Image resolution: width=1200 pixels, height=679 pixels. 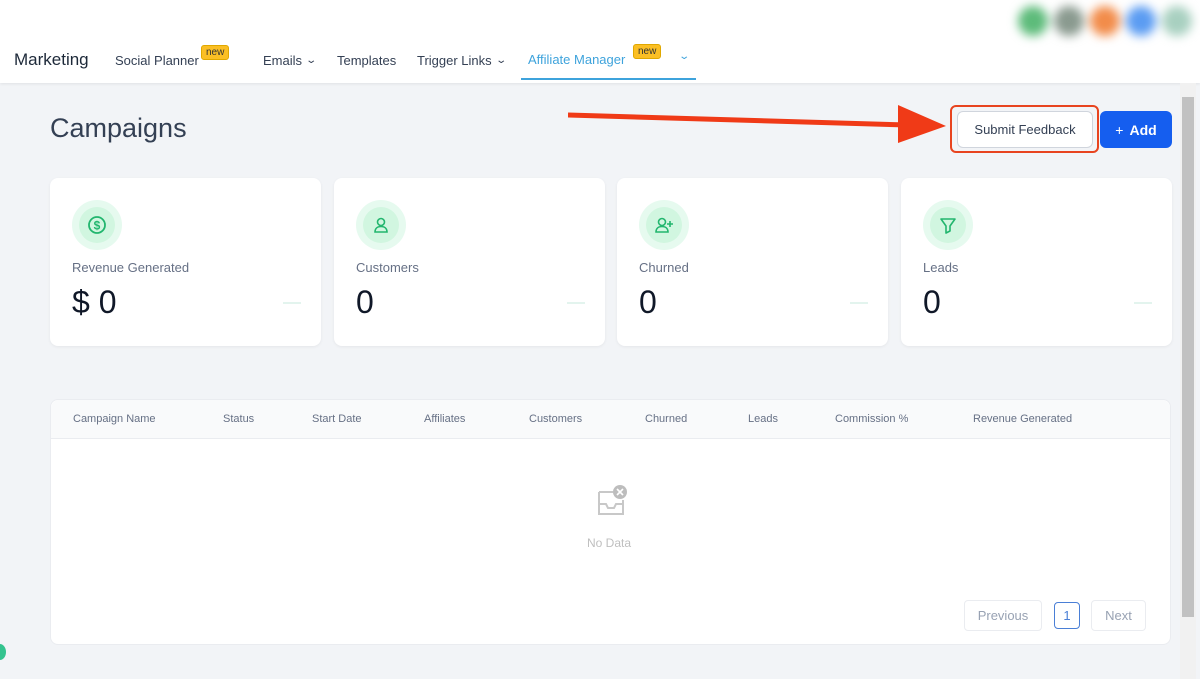 I want to click on stat-card-customers: Customers 0, so click(x=469, y=262).